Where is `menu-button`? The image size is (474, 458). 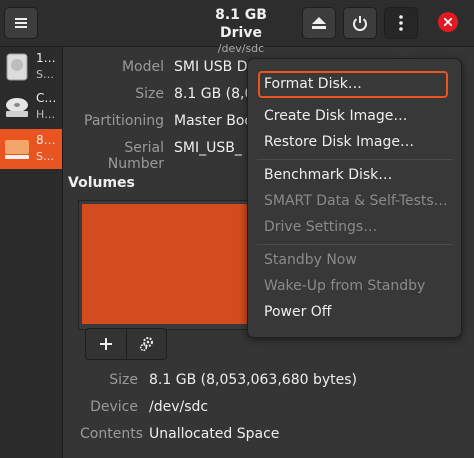 menu-button is located at coordinates (21, 23).